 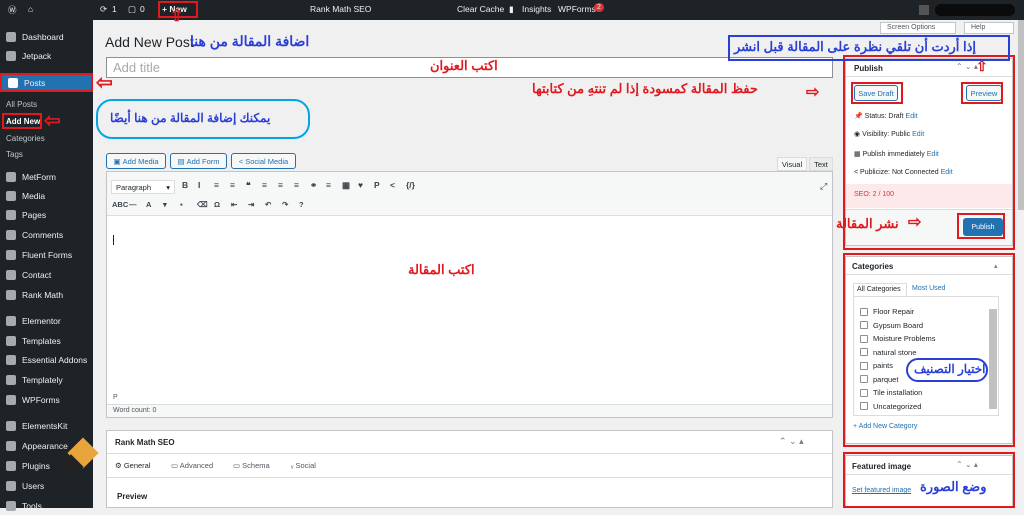 What do you see at coordinates (791, 441) in the screenshot?
I see `box-controls: ⌃ ⌄ ▴` at bounding box center [791, 441].